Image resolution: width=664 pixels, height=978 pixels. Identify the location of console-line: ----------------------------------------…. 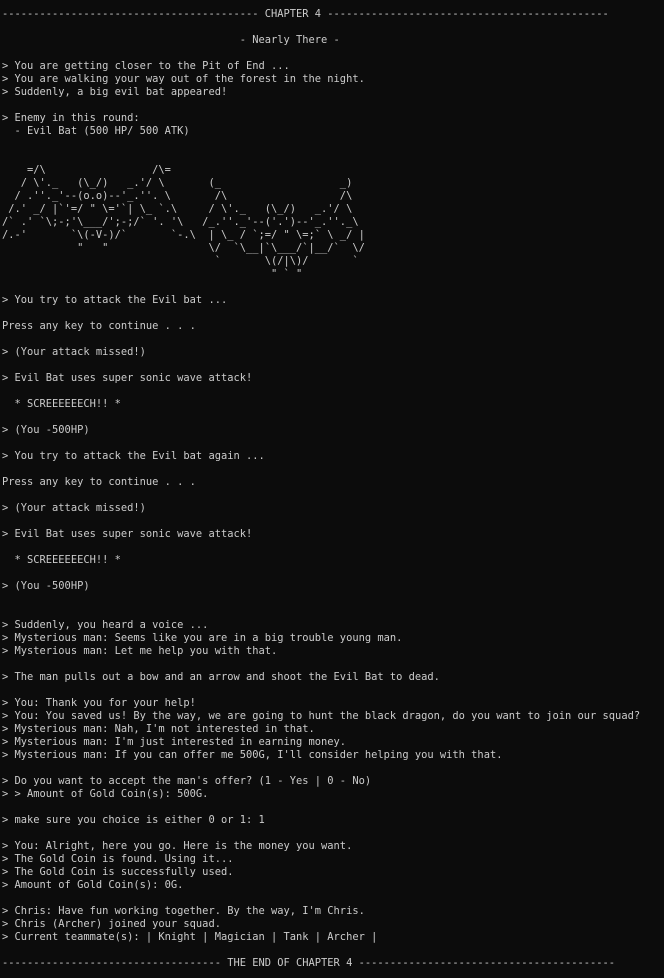
(305, 14).